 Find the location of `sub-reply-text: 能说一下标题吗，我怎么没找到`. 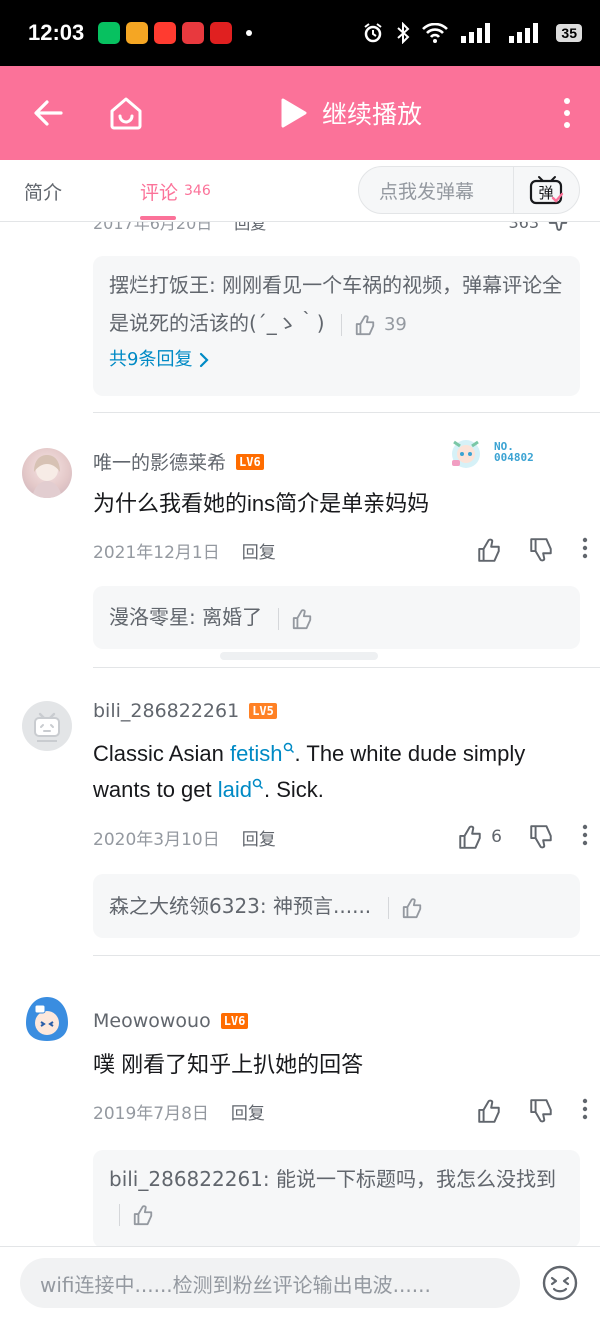

sub-reply-text: 能说一下标题吗，我怎么没找到 is located at coordinates (416, 1179).